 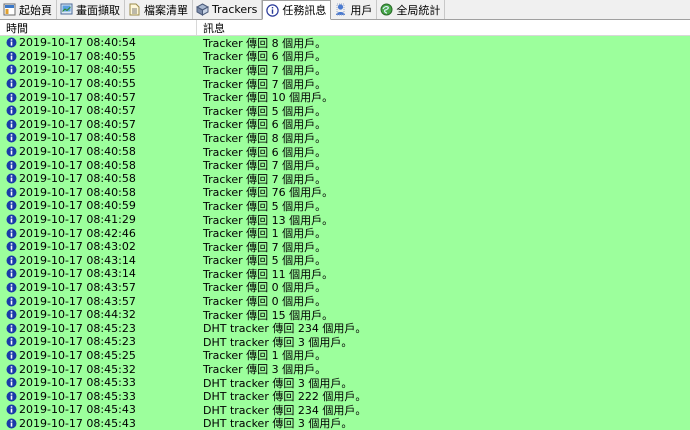 What do you see at coordinates (345, 274) in the screenshot?
I see `log-row: 2019-10-17 08:43:14 Tracker 傳回 11 個用戶。` at bounding box center [345, 274].